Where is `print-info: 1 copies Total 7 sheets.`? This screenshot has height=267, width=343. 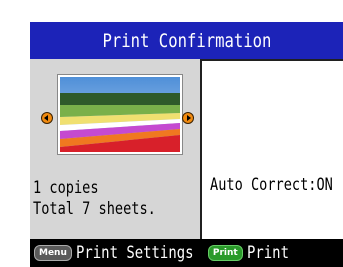
print-info: 1 copies Total 7 sheets. is located at coordinates (110, 199).